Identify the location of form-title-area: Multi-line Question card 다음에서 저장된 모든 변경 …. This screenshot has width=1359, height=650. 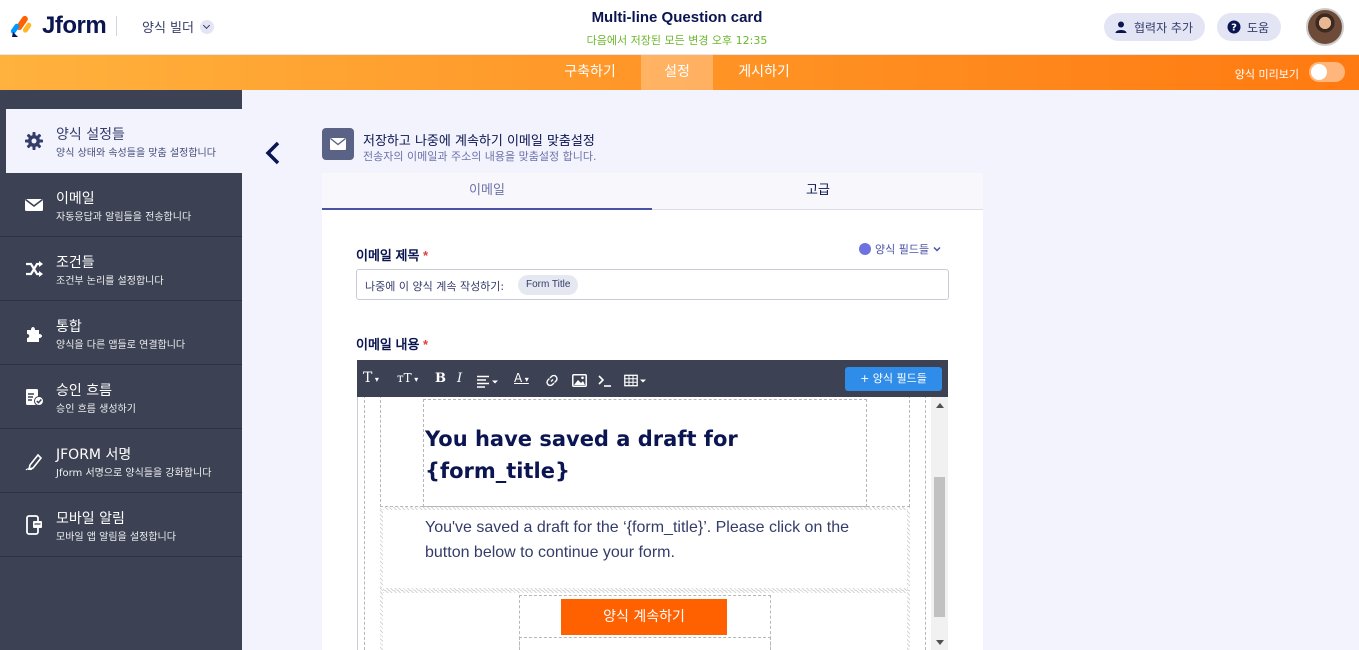
(677, 28).